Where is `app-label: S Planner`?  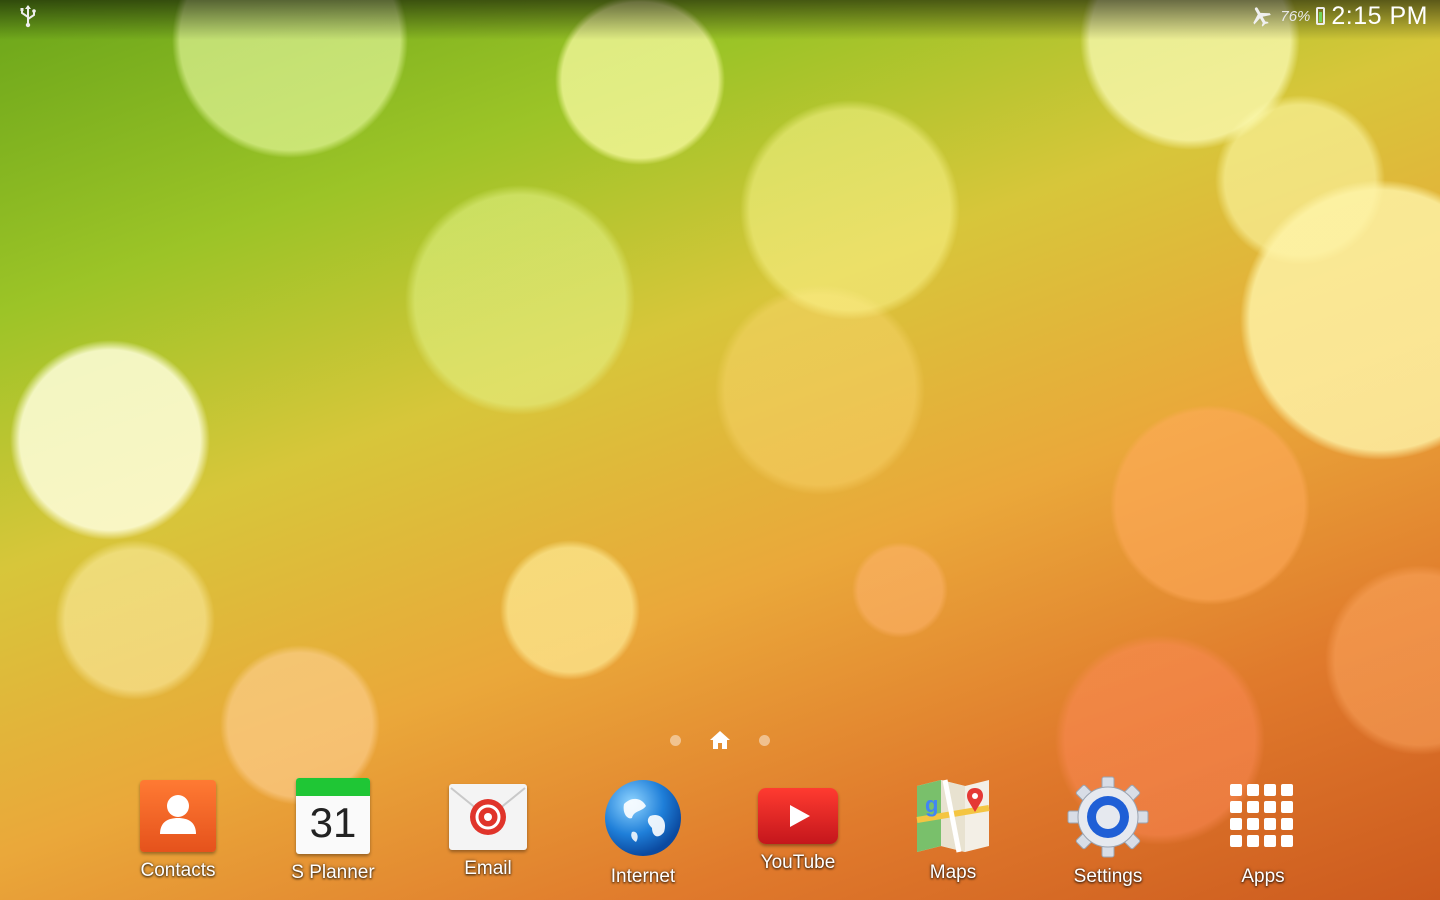 app-label: S Planner is located at coordinates (333, 872).